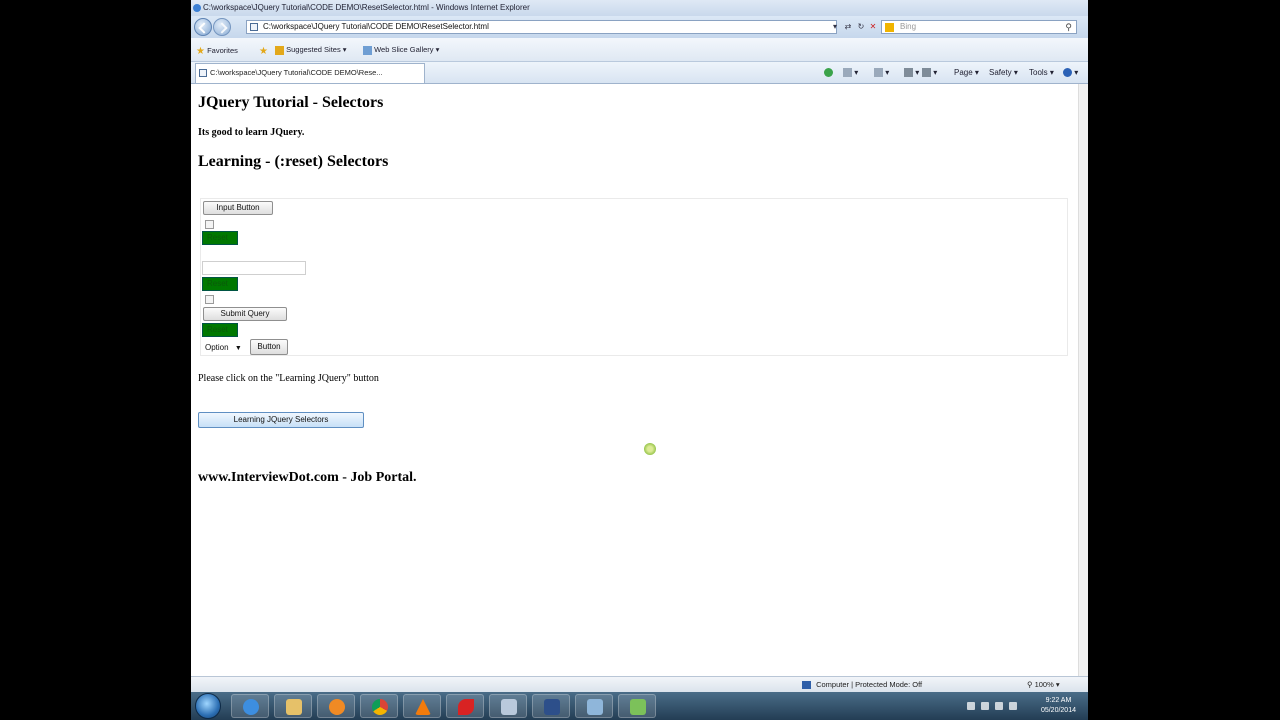 This screenshot has width=1280, height=720. What do you see at coordinates (1030, 684) in the screenshot?
I see `zoom-icon: ⚲` at bounding box center [1030, 684].